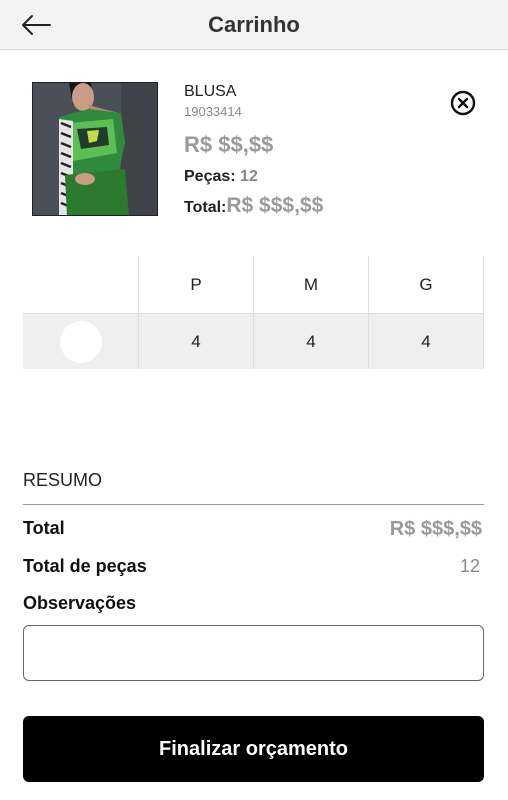  I want to click on summary-pieces-value: 12, so click(469, 566).